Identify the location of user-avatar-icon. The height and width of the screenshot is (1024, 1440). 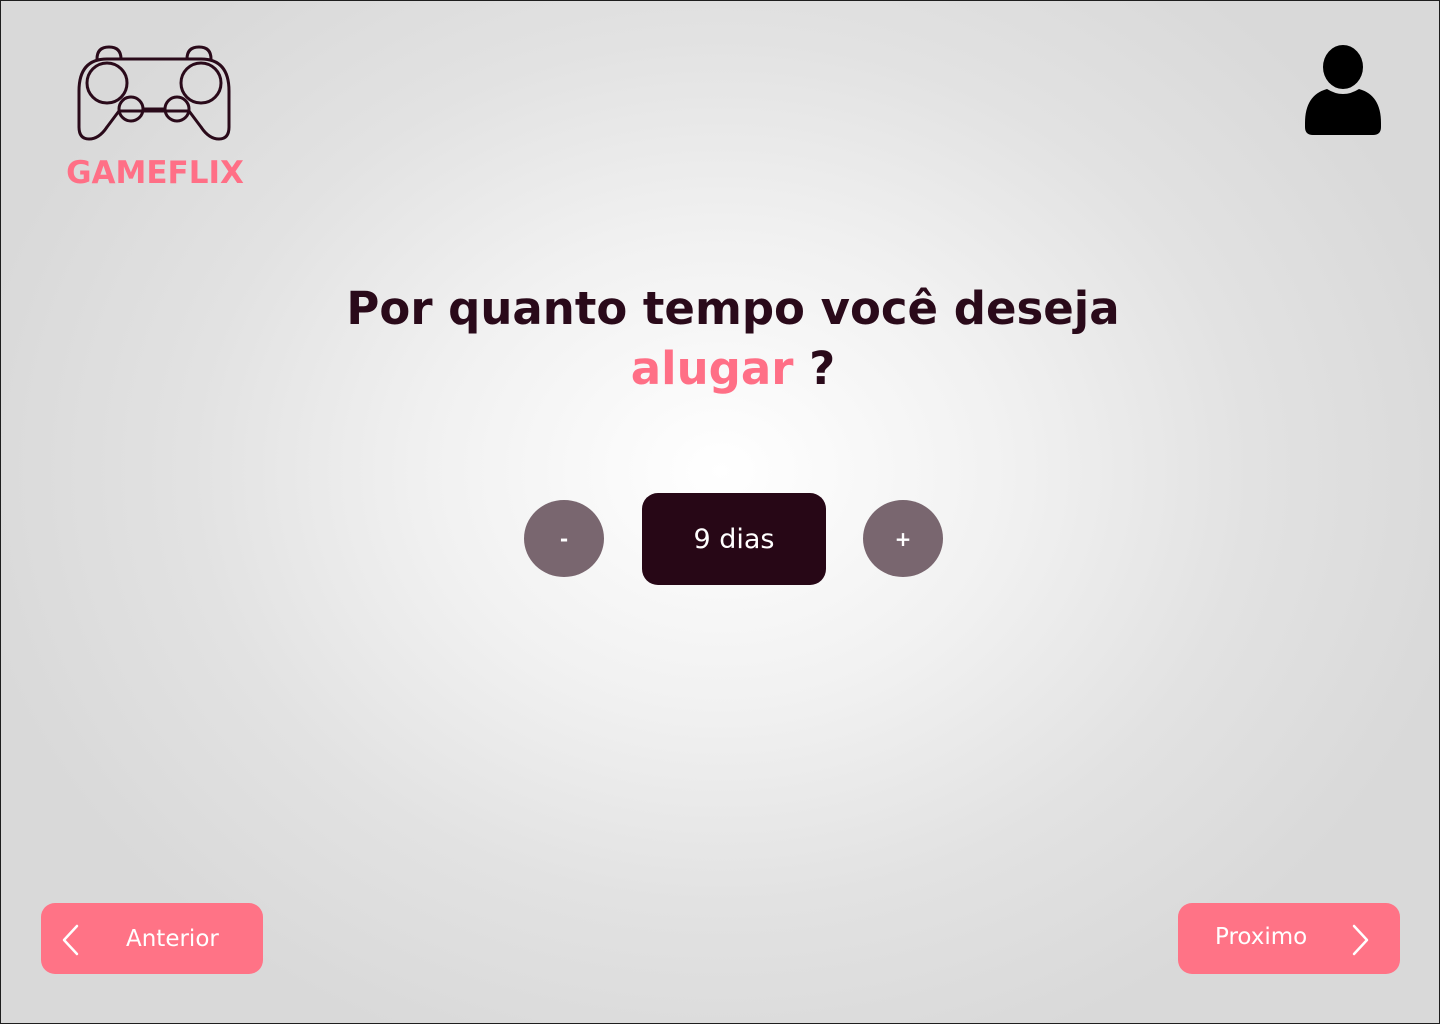
(1343, 90).